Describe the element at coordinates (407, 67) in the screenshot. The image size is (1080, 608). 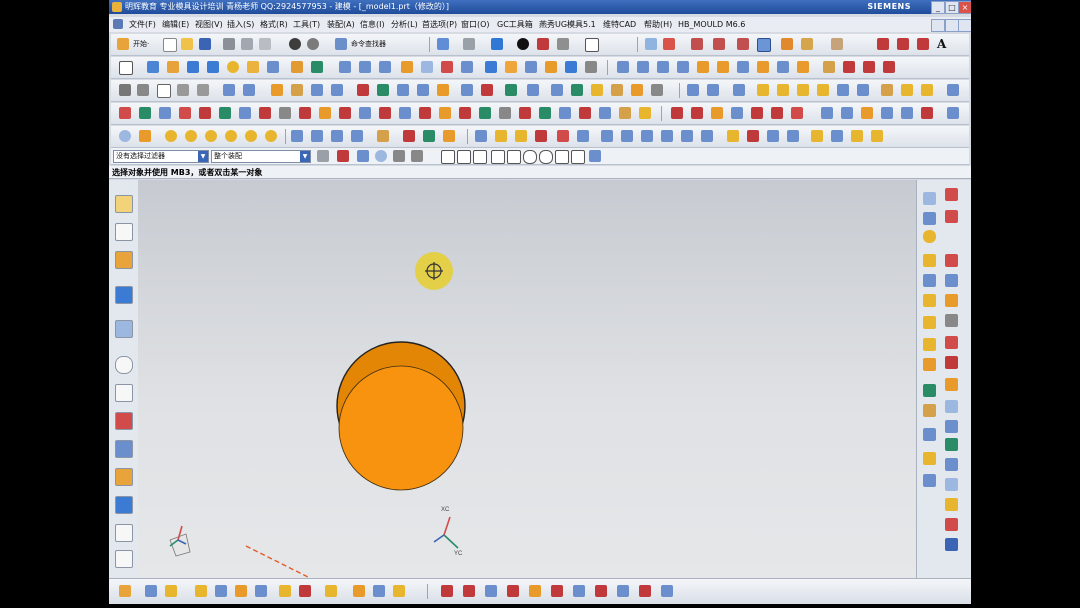
I see `edge-blend-icon` at that location.